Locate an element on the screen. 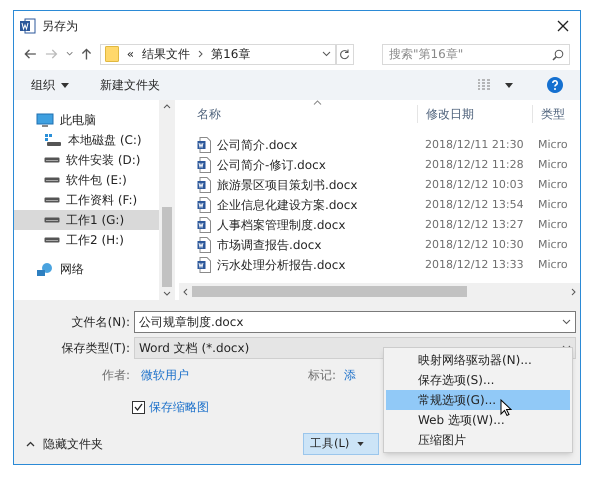 Image resolution: width=610 pixels, height=484 pixels. scroll-right-icon is located at coordinates (573, 292).